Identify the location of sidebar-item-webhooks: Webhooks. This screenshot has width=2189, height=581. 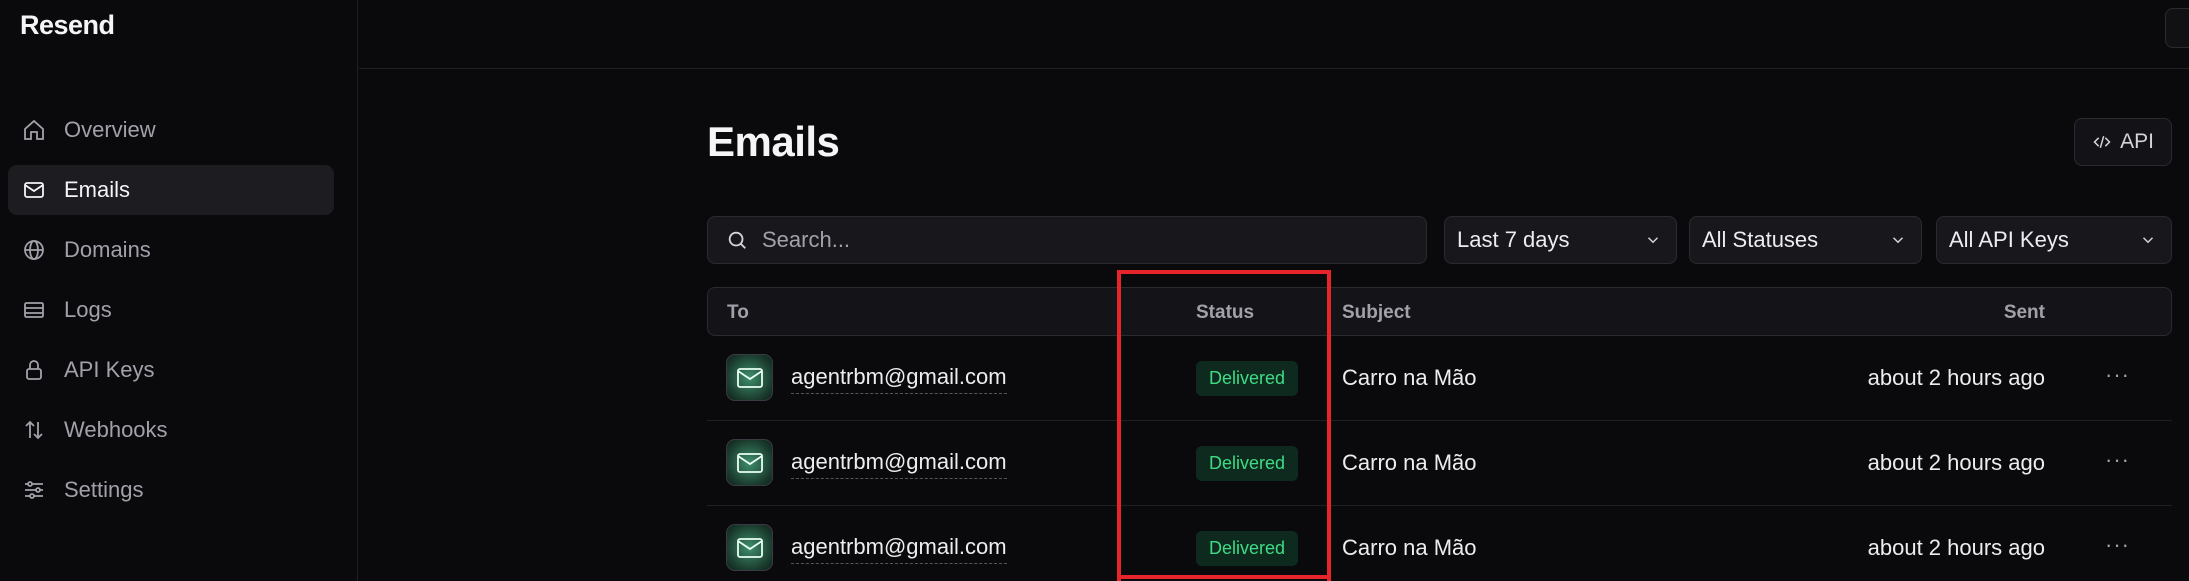
(171, 430).